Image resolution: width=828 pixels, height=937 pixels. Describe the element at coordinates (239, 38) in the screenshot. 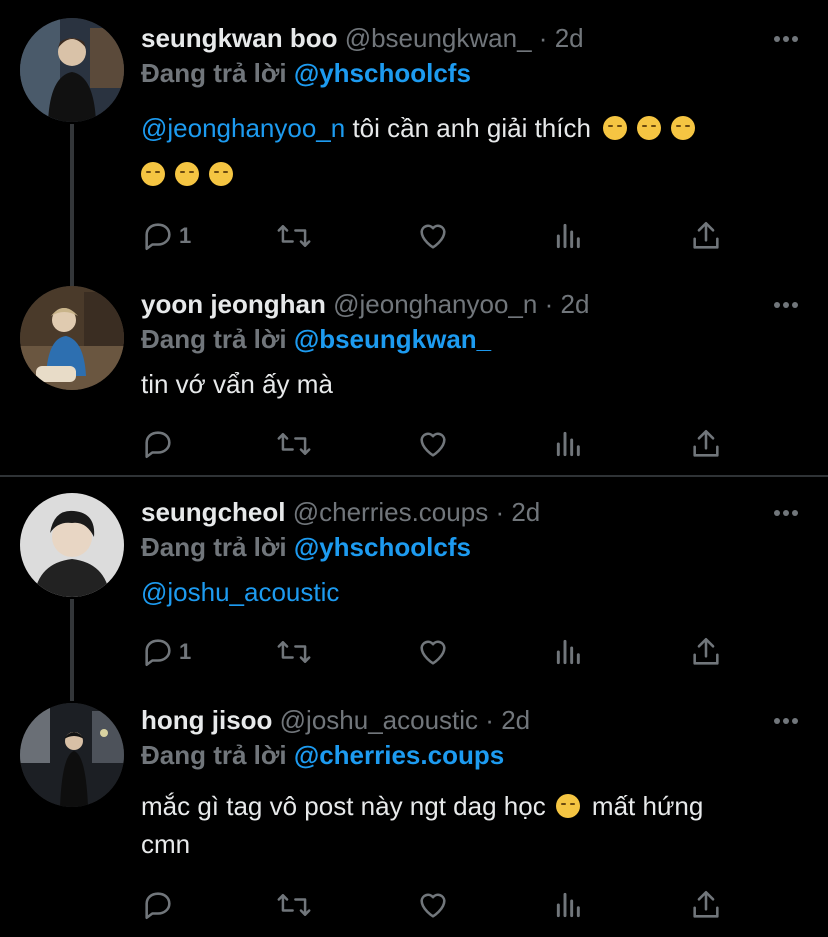

I see `display-name: seungkwan boo` at that location.